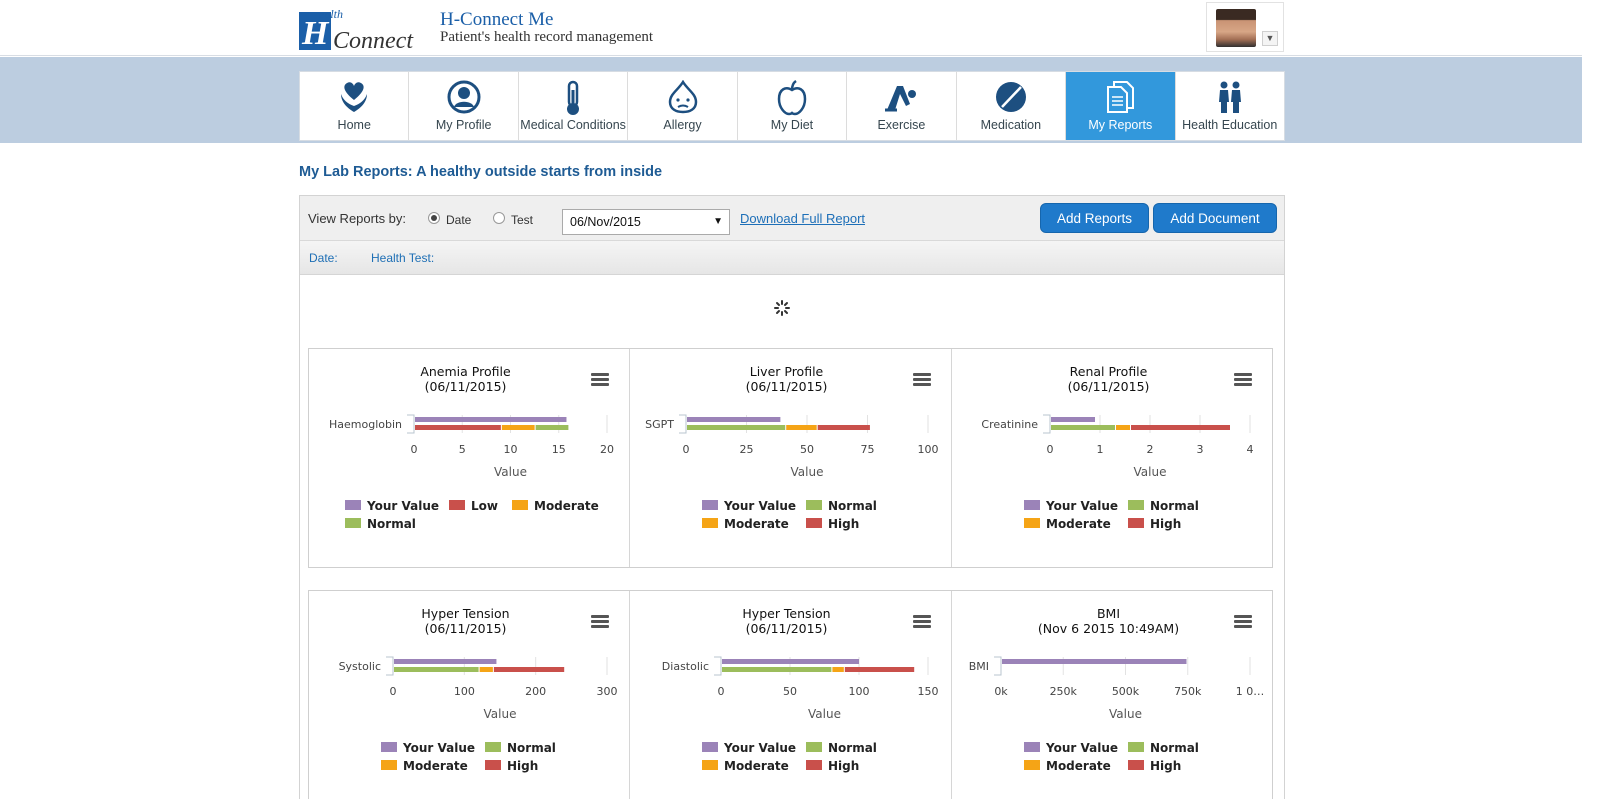  I want to click on nav-home: Home, so click(355, 106).